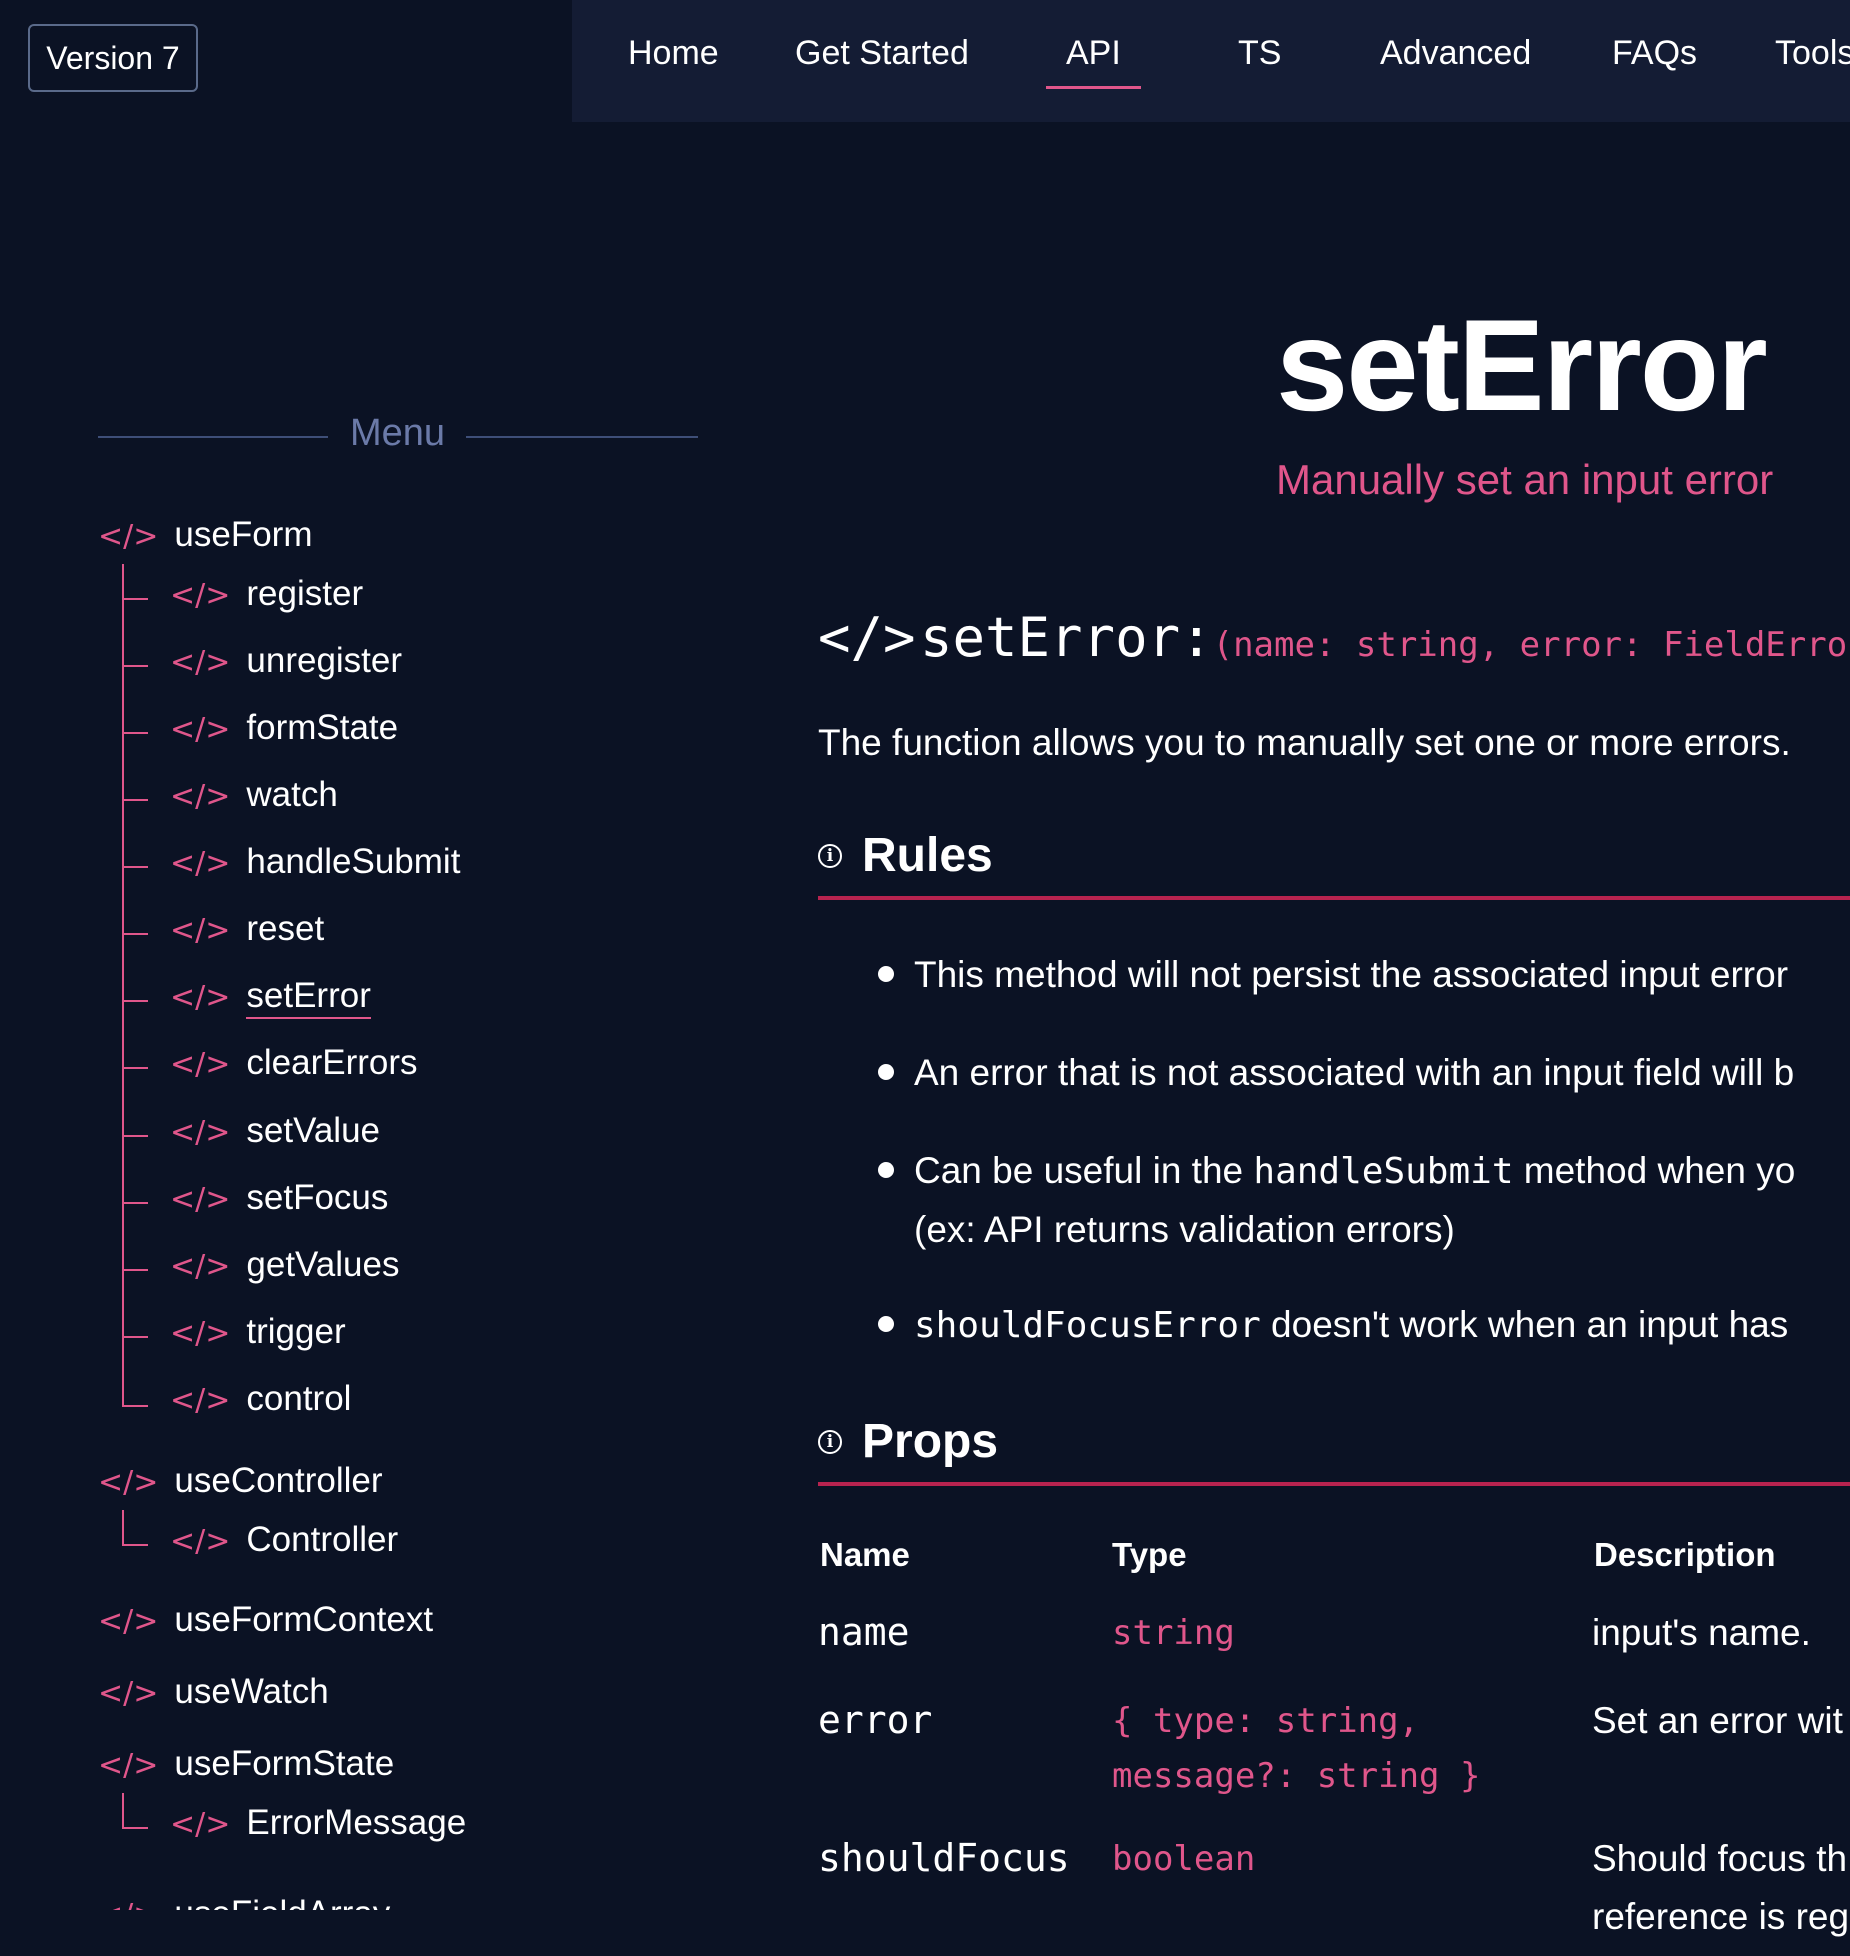 The image size is (1850, 1956). What do you see at coordinates (286, 661) in the screenshot?
I see `sidebar-item-unregister: </> unregister` at bounding box center [286, 661].